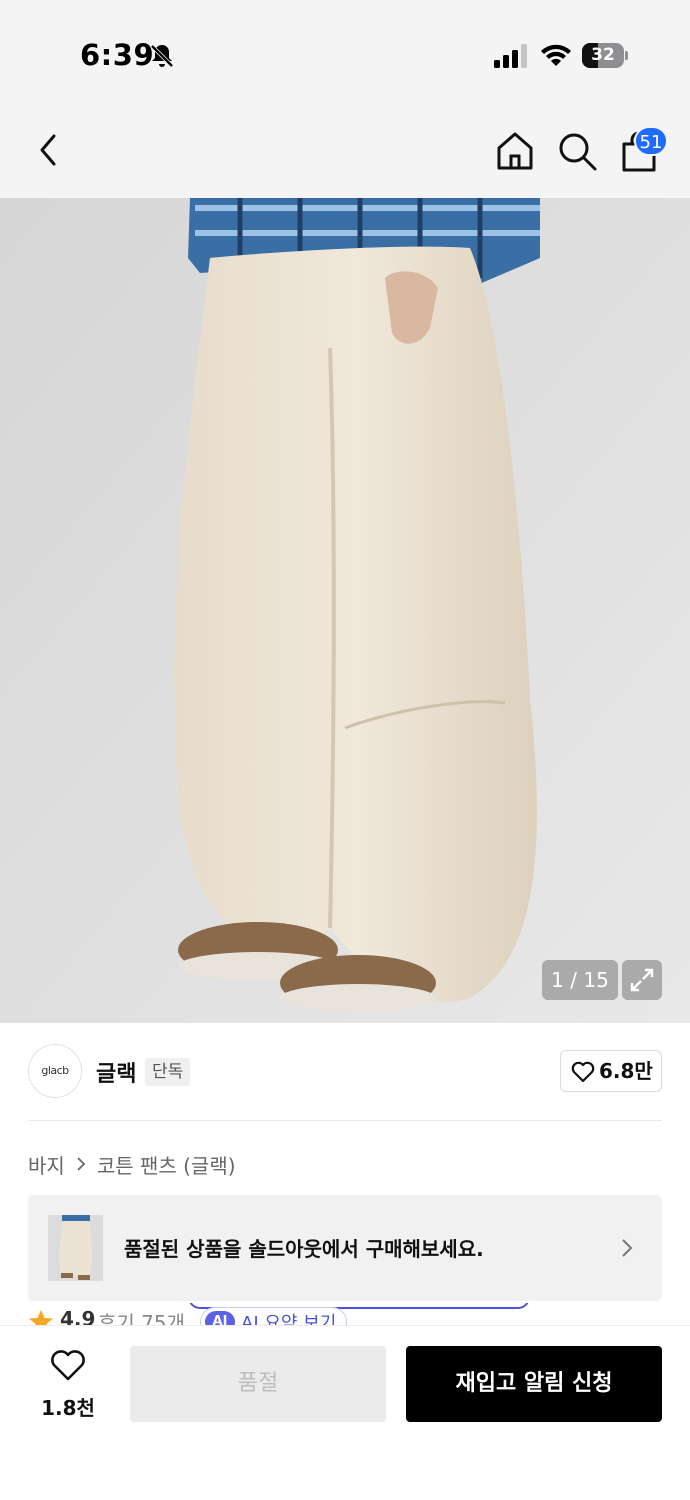 The height and width of the screenshot is (1500, 690). I want to click on divider, so click(345, 1120).